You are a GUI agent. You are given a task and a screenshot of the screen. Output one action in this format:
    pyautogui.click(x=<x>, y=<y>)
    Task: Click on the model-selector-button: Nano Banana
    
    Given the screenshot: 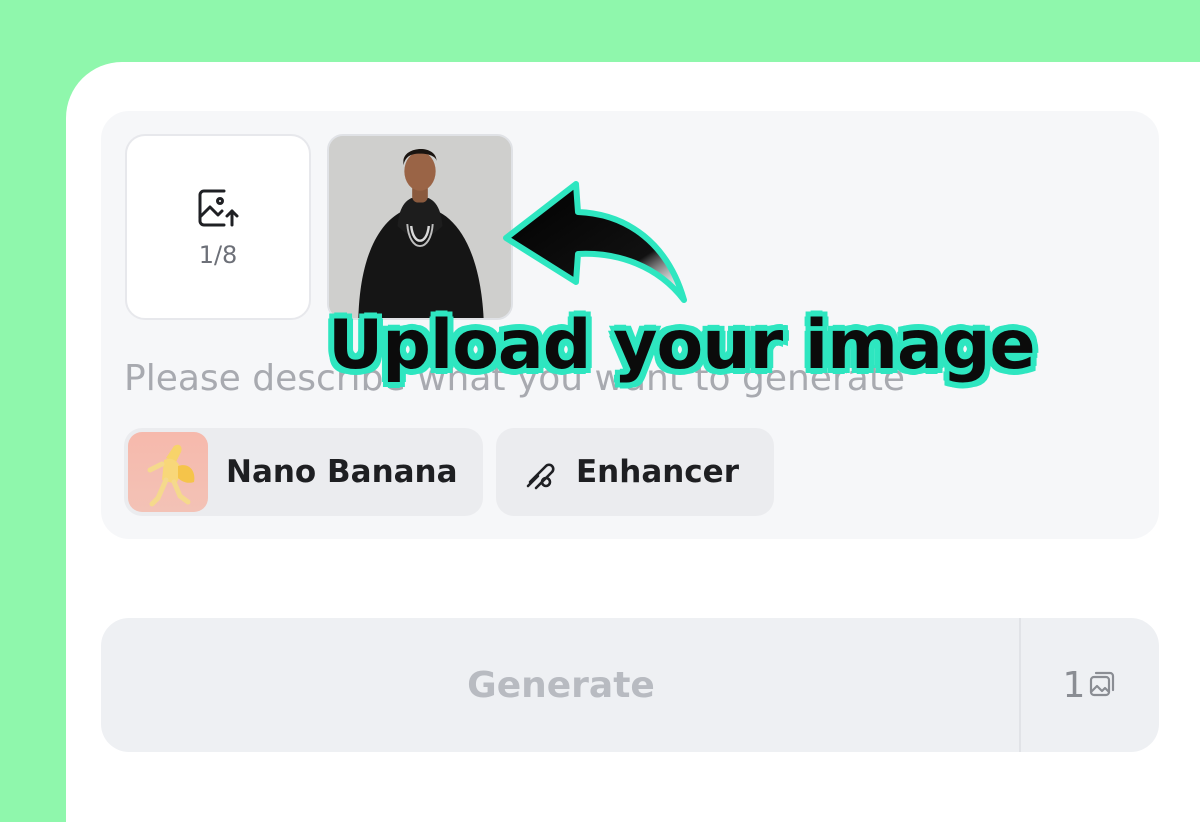 What is the action you would take?
    pyautogui.click(x=303, y=472)
    